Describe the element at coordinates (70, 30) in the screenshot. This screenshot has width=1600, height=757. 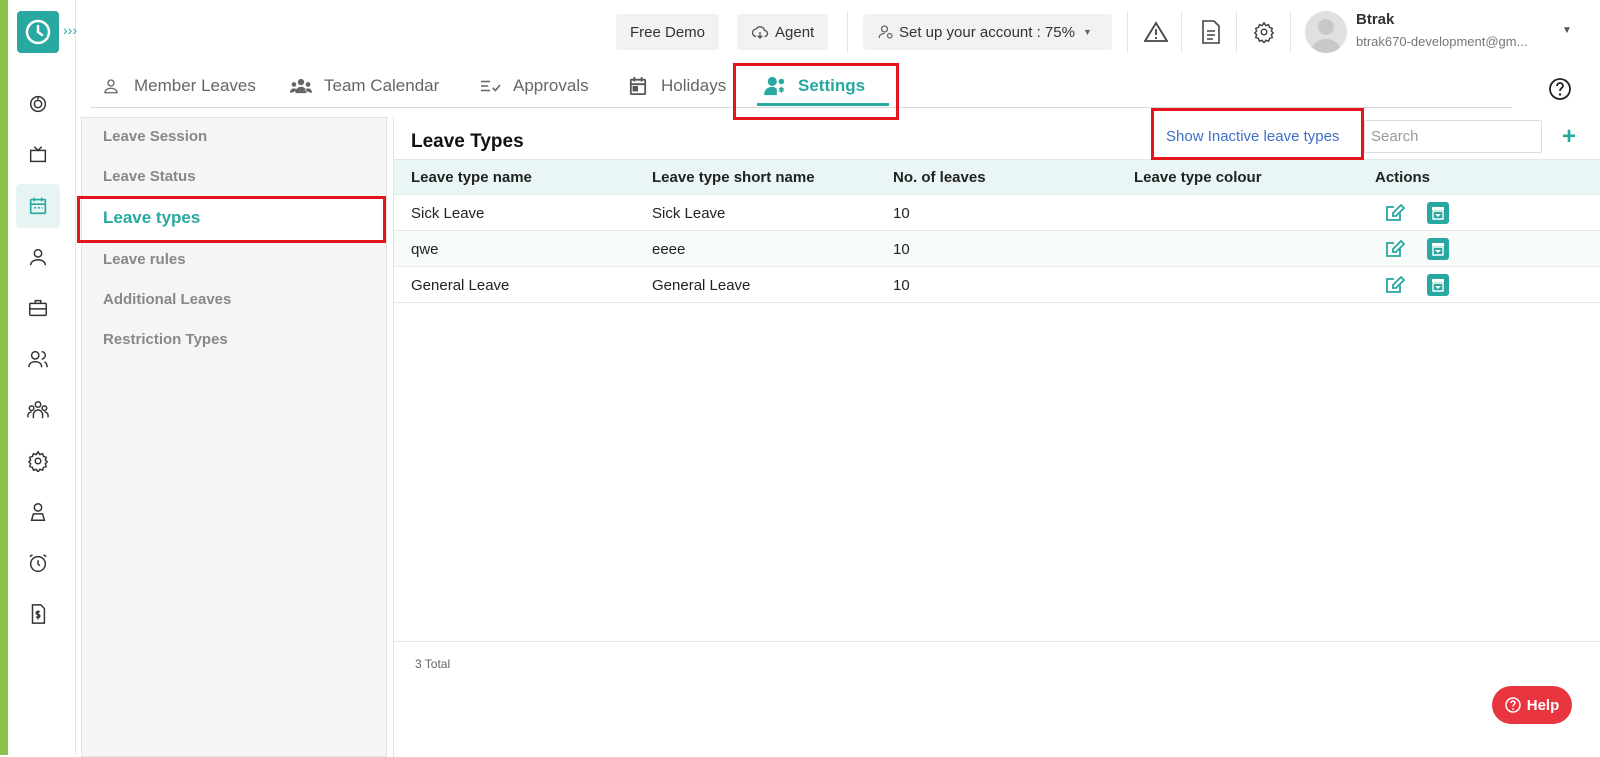
I see `expand-rail-icon: ›››` at that location.